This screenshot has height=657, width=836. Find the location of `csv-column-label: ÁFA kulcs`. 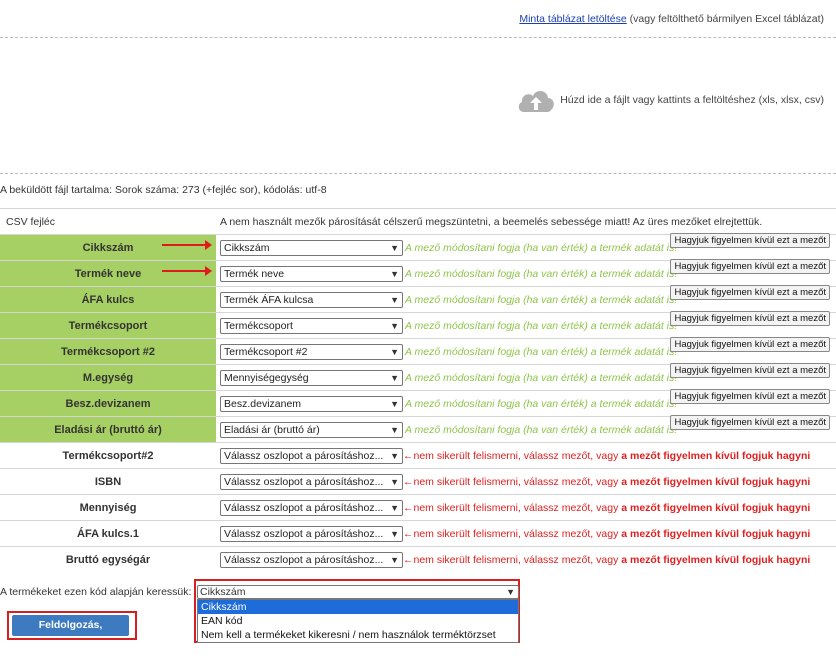

csv-column-label: ÁFA kulcs is located at coordinates (108, 299).